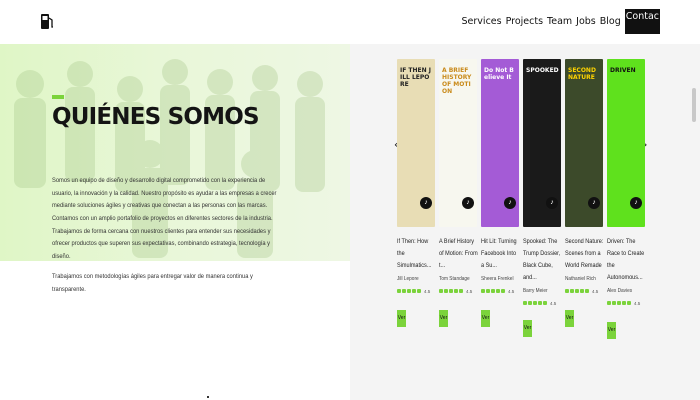  Describe the element at coordinates (610, 21) in the screenshot. I see `nav-blog-link: Blog` at that location.